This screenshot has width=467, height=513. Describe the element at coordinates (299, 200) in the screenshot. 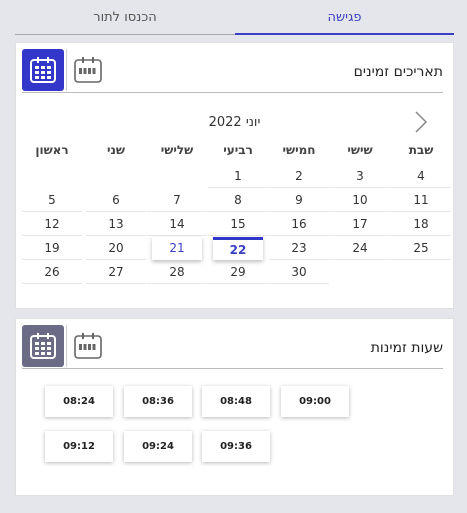

I see `calendar-day: 9` at that location.